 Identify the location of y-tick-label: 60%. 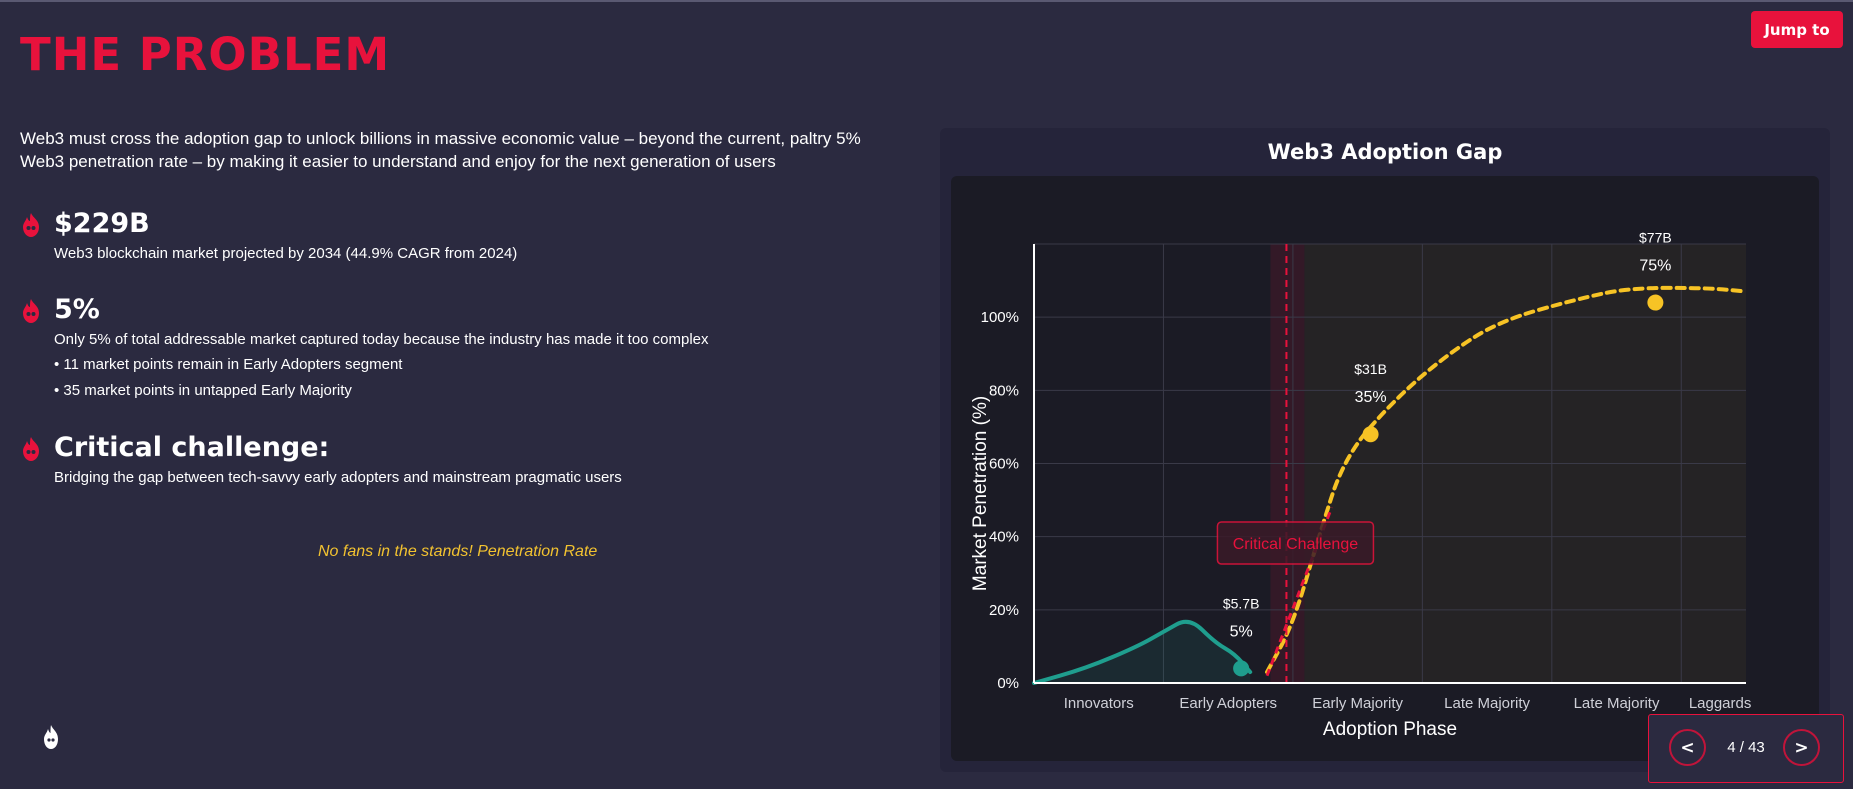
(1004, 464).